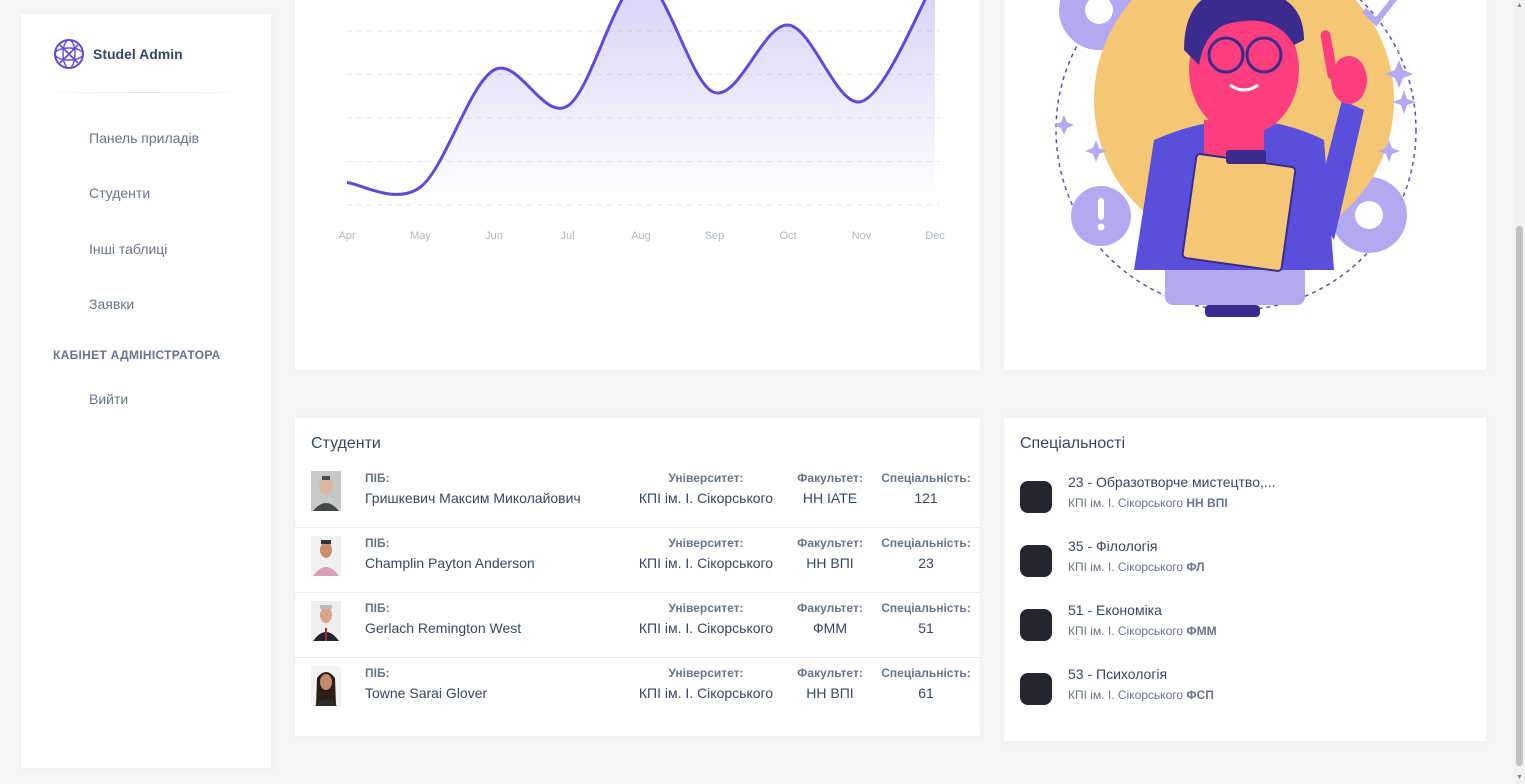 This screenshot has height=784, width=1525. I want to click on x-tick-label: May, so click(420, 236).